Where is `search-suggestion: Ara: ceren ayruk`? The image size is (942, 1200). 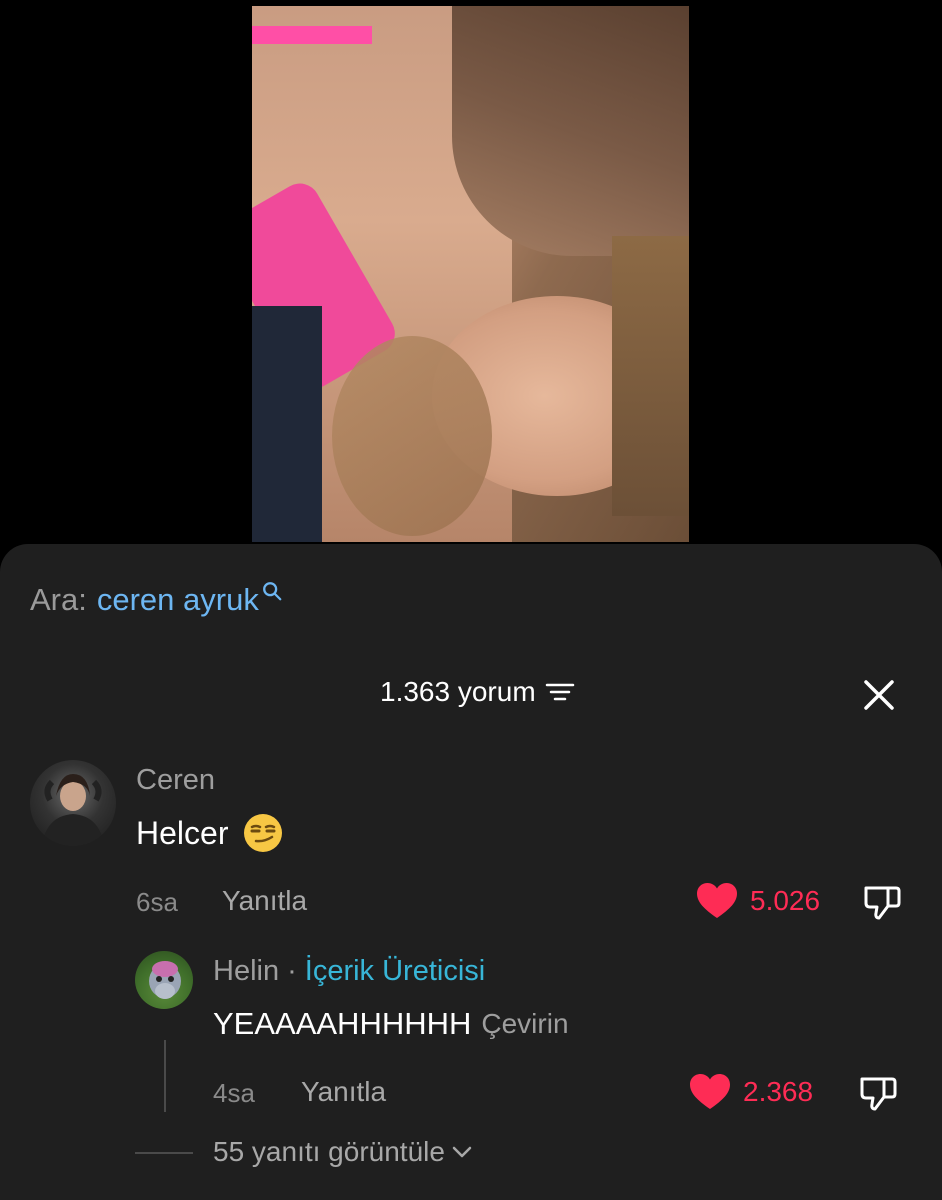 search-suggestion: Ara: ceren ayruk is located at coordinates (156, 600).